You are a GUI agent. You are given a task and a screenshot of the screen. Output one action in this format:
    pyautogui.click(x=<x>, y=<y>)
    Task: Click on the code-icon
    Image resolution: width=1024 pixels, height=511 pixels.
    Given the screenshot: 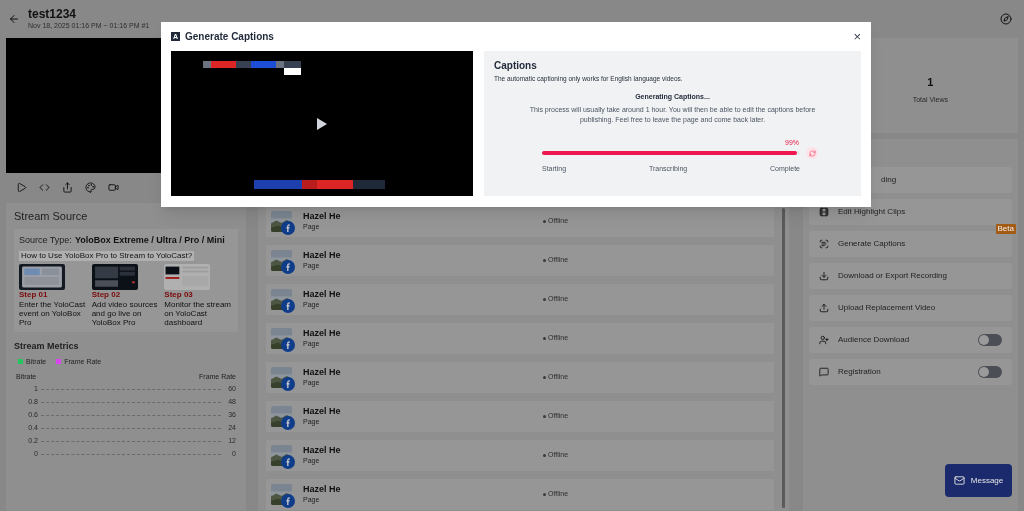 What is the action you would take?
    pyautogui.click(x=44, y=187)
    